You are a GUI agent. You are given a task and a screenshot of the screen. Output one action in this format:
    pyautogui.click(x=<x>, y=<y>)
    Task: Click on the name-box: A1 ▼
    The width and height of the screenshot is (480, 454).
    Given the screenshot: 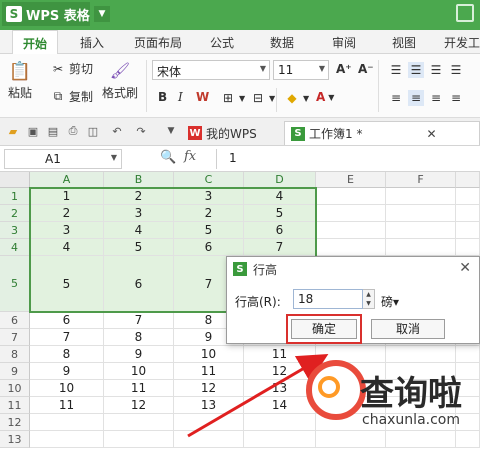 What is the action you would take?
    pyautogui.click(x=63, y=159)
    